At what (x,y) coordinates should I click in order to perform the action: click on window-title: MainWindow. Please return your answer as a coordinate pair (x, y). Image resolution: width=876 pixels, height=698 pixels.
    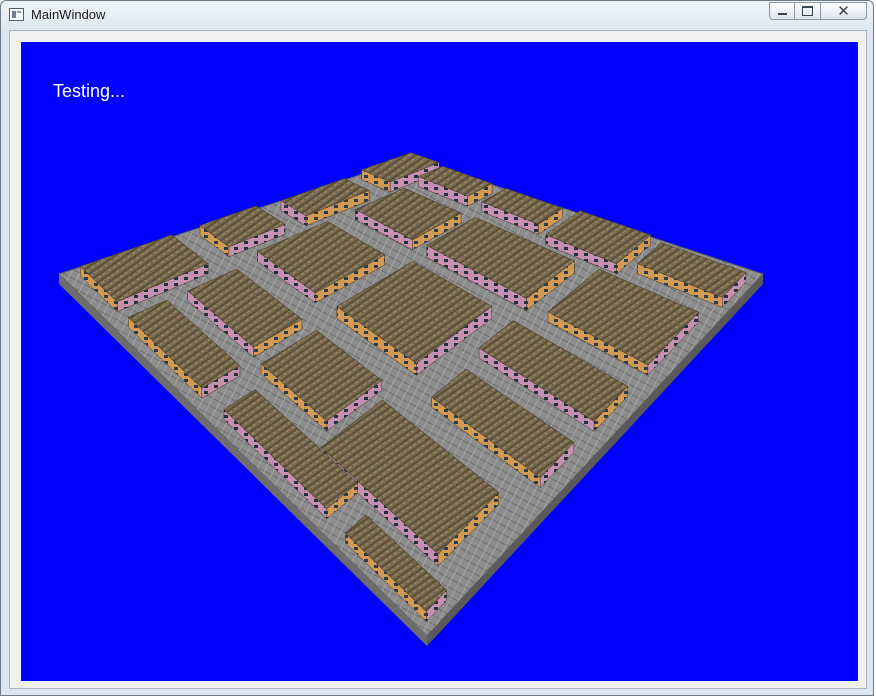
    Looking at the image, I should click on (68, 14).